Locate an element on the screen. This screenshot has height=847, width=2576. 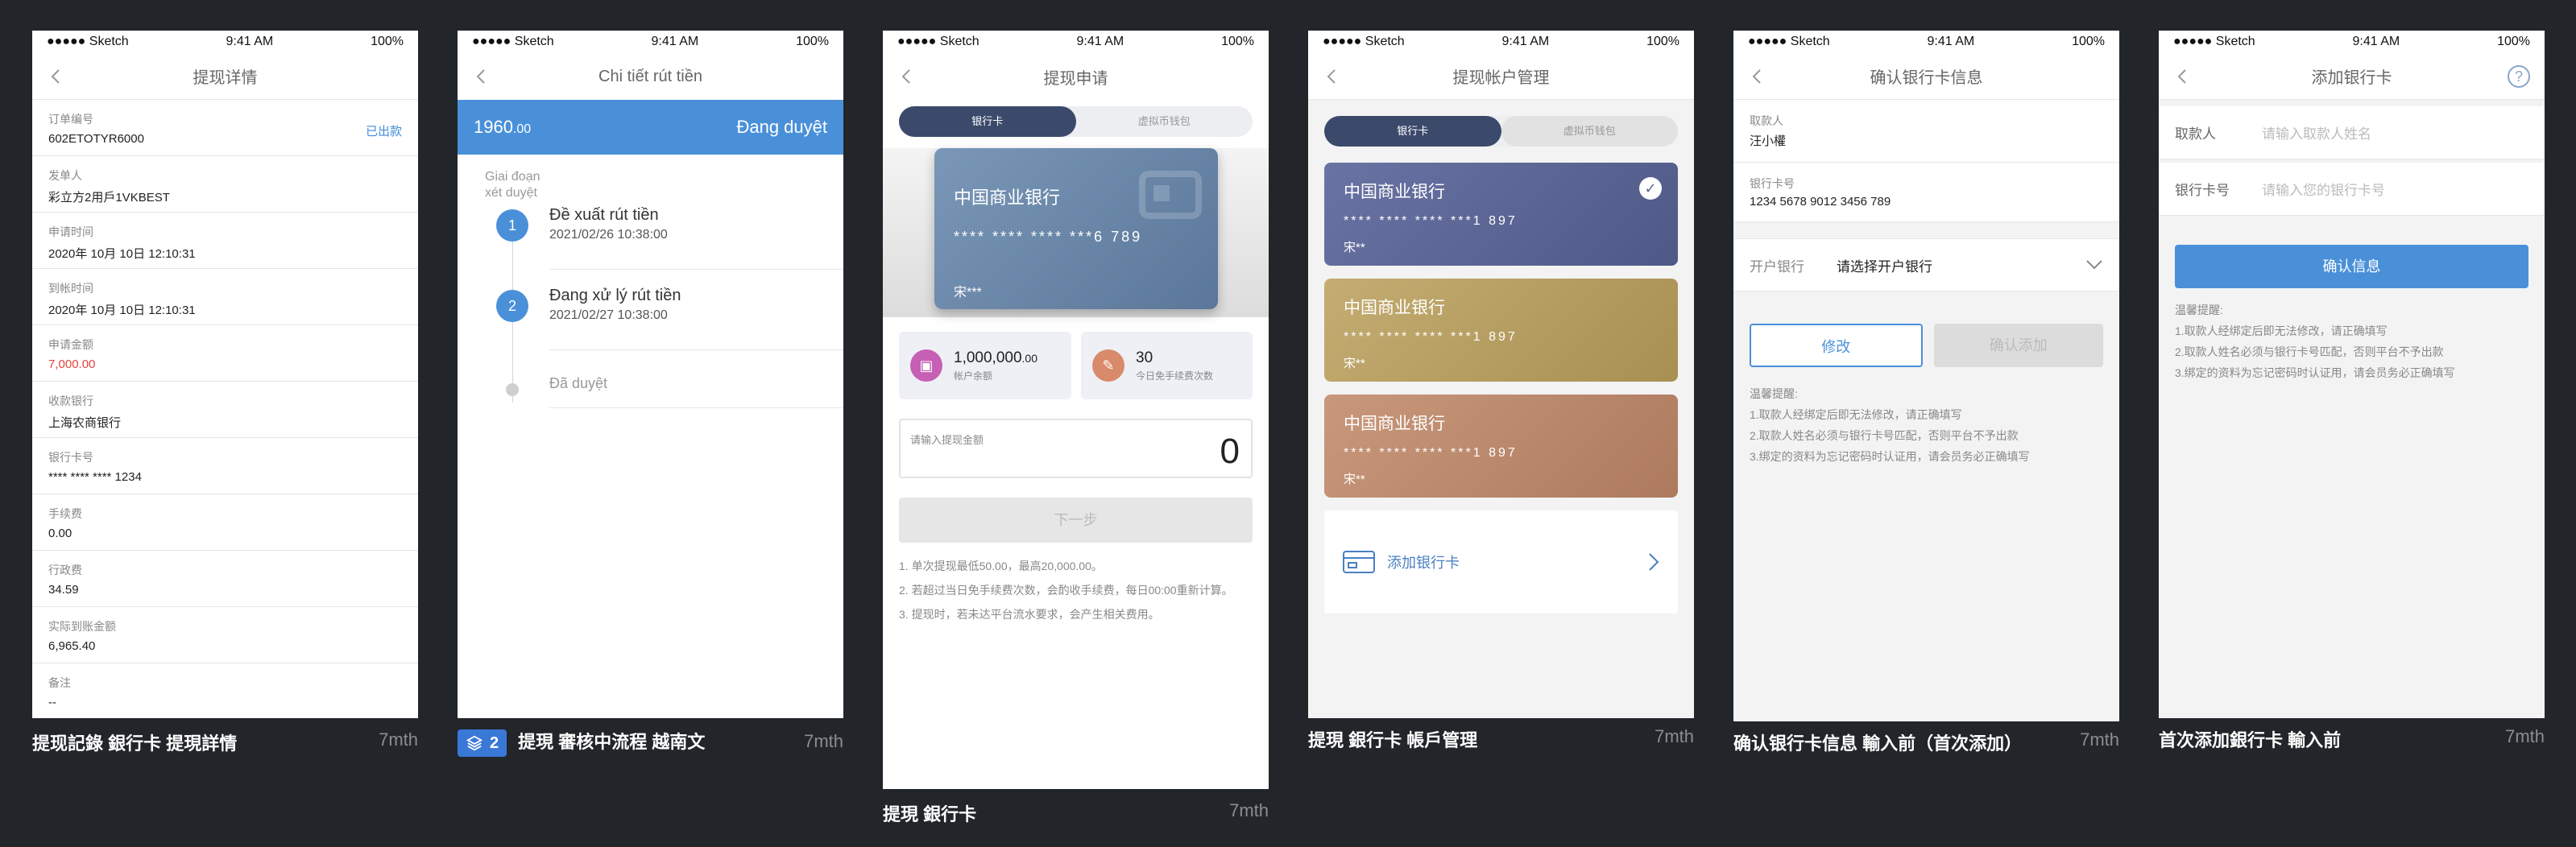
row-value: 602ETOTYR6000 is located at coordinates (96, 139).